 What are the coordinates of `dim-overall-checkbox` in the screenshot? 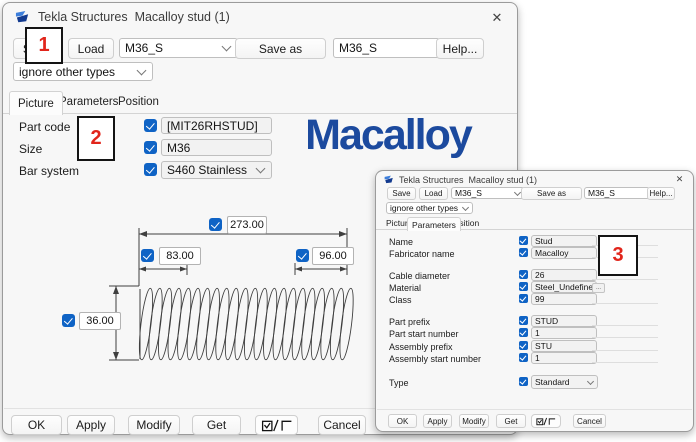 It's located at (215, 224).